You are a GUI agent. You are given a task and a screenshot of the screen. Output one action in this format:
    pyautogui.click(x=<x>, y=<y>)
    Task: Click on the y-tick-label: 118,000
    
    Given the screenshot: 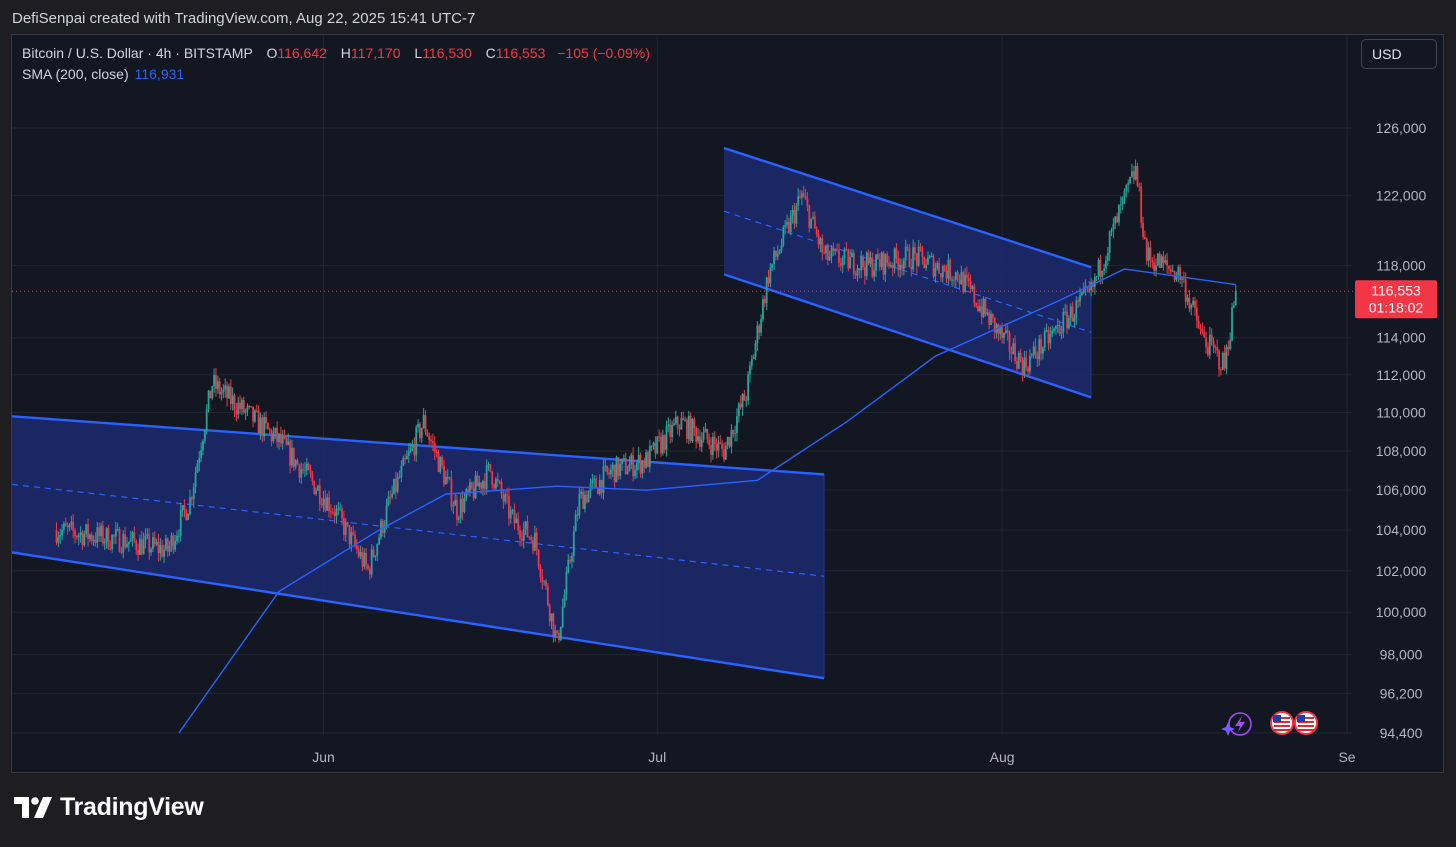 What is the action you would take?
    pyautogui.click(x=1401, y=265)
    